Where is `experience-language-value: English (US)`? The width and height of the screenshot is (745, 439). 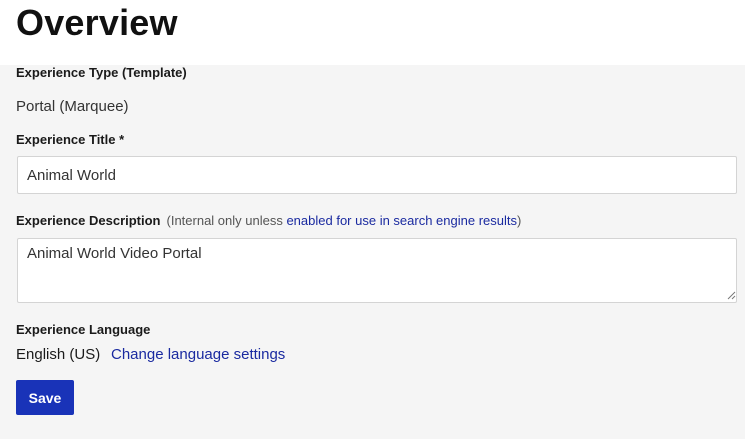
experience-language-value: English (US) is located at coordinates (58, 354).